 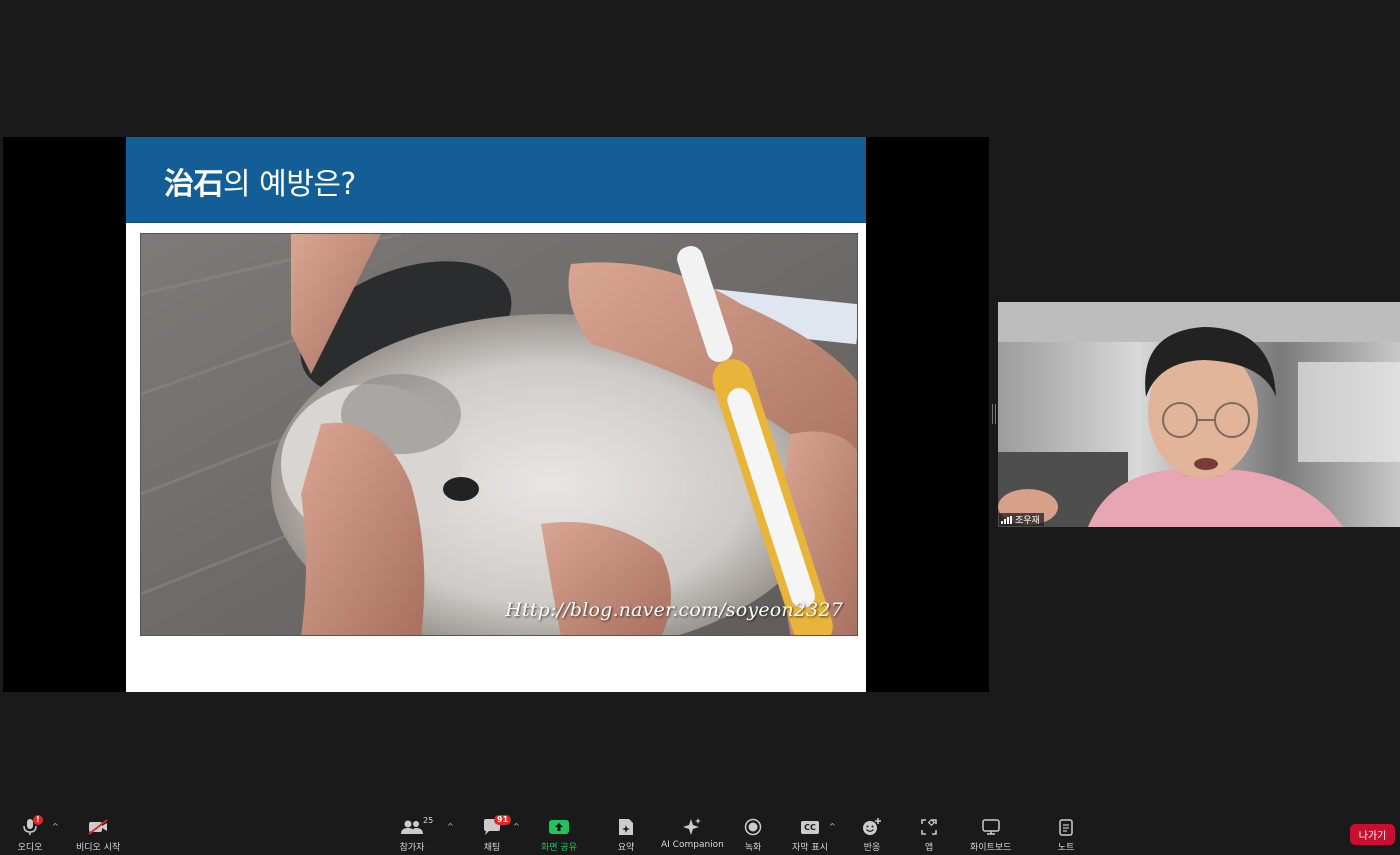 I want to click on notes-icon, so click(x=1066, y=827).